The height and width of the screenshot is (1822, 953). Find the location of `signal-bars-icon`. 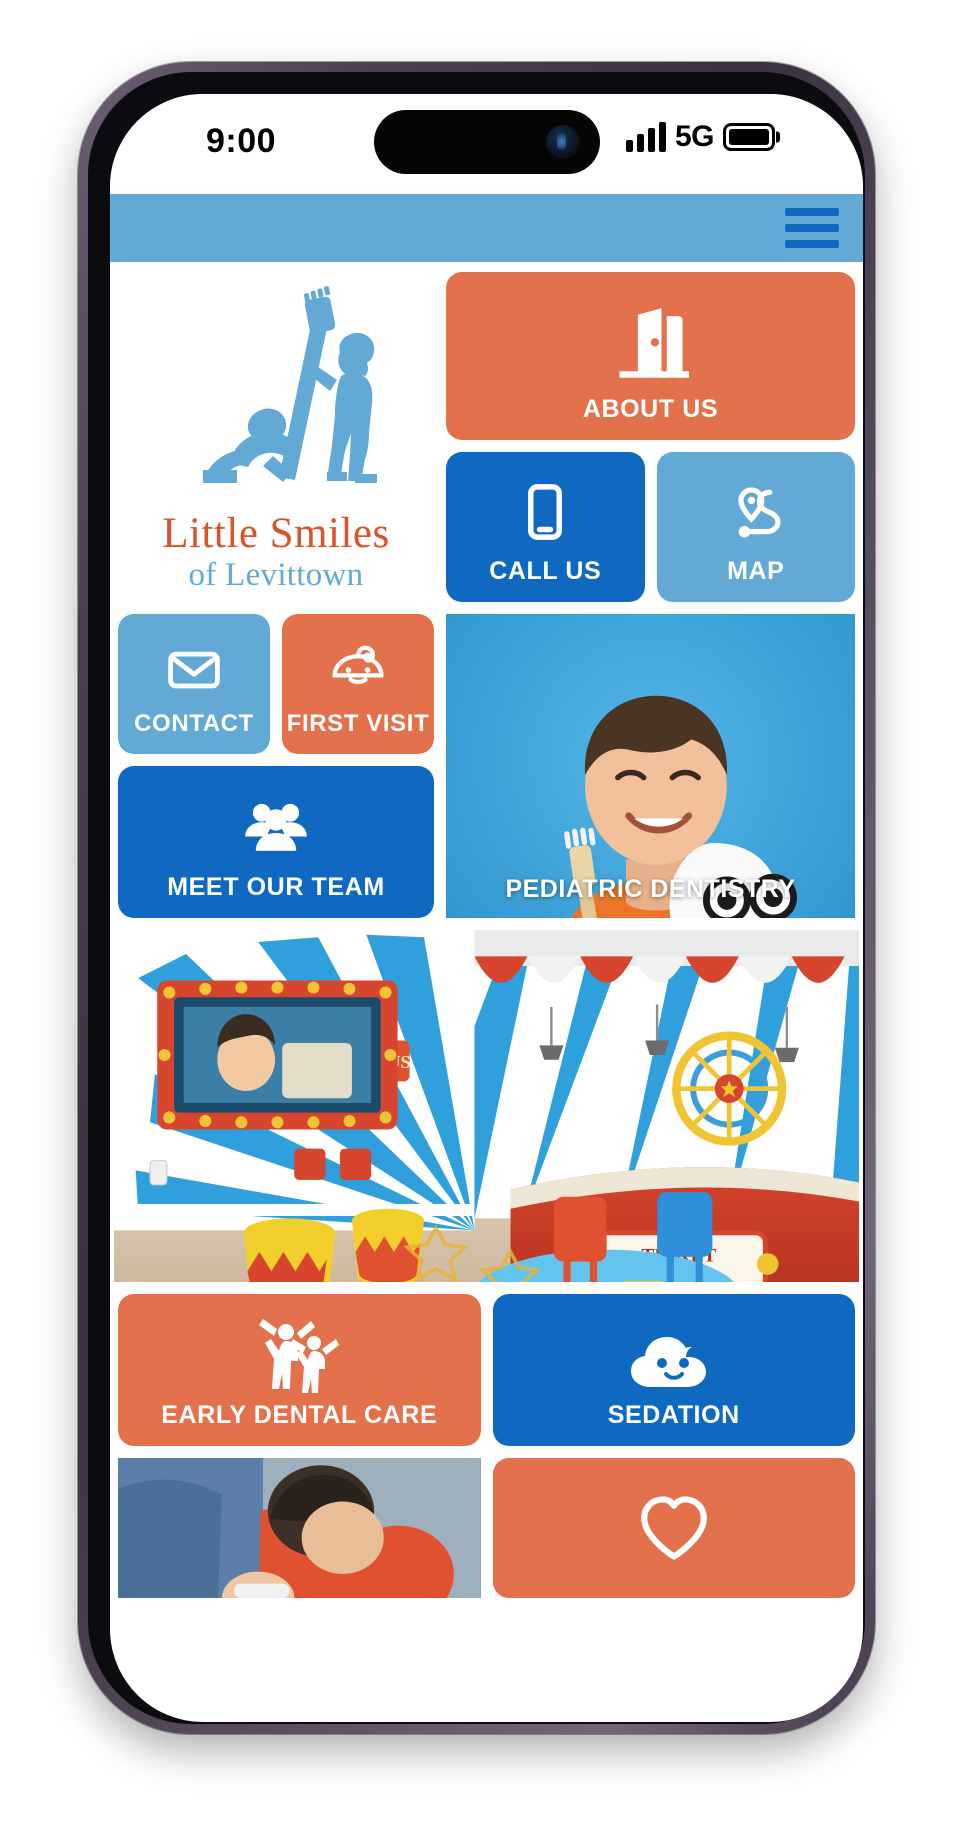

signal-bars-icon is located at coordinates (645, 137).